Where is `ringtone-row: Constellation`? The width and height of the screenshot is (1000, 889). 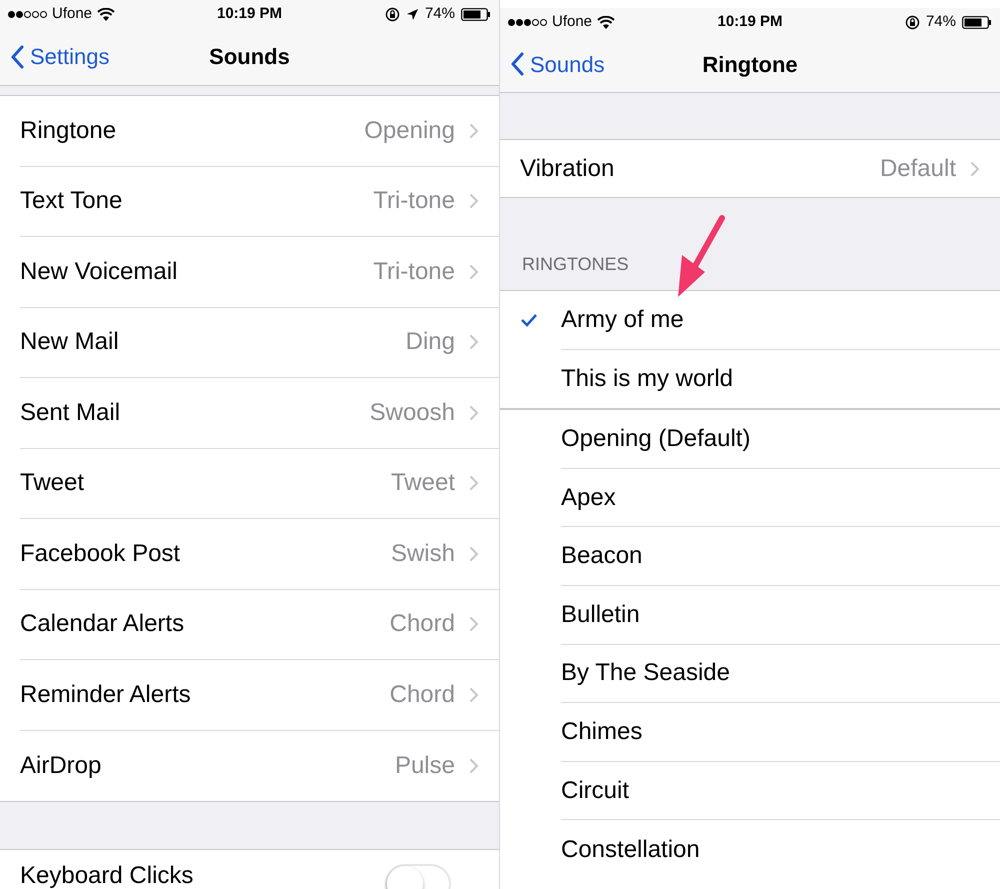
ringtone-row: Constellation is located at coordinates (750, 849).